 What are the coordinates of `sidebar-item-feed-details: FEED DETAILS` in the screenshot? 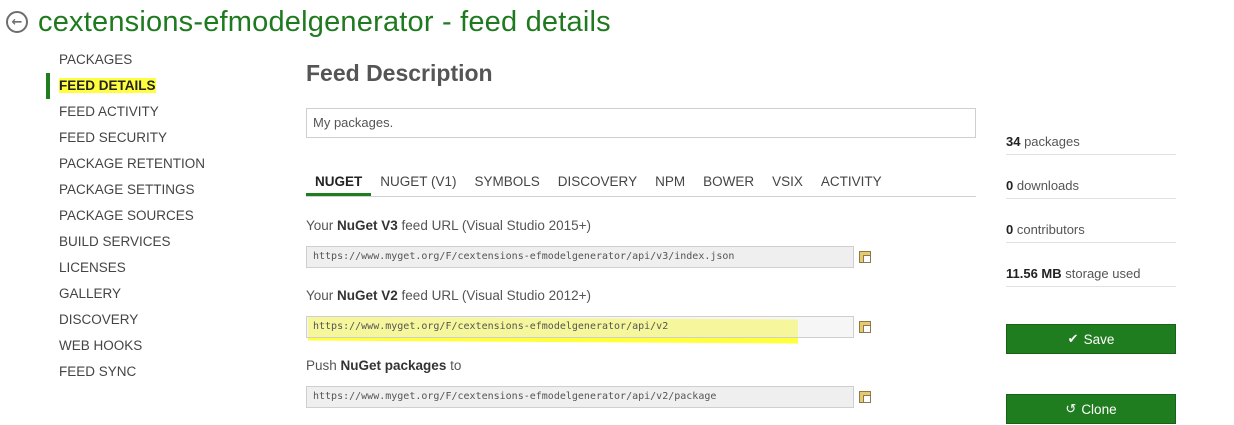 It's located at (146, 86).